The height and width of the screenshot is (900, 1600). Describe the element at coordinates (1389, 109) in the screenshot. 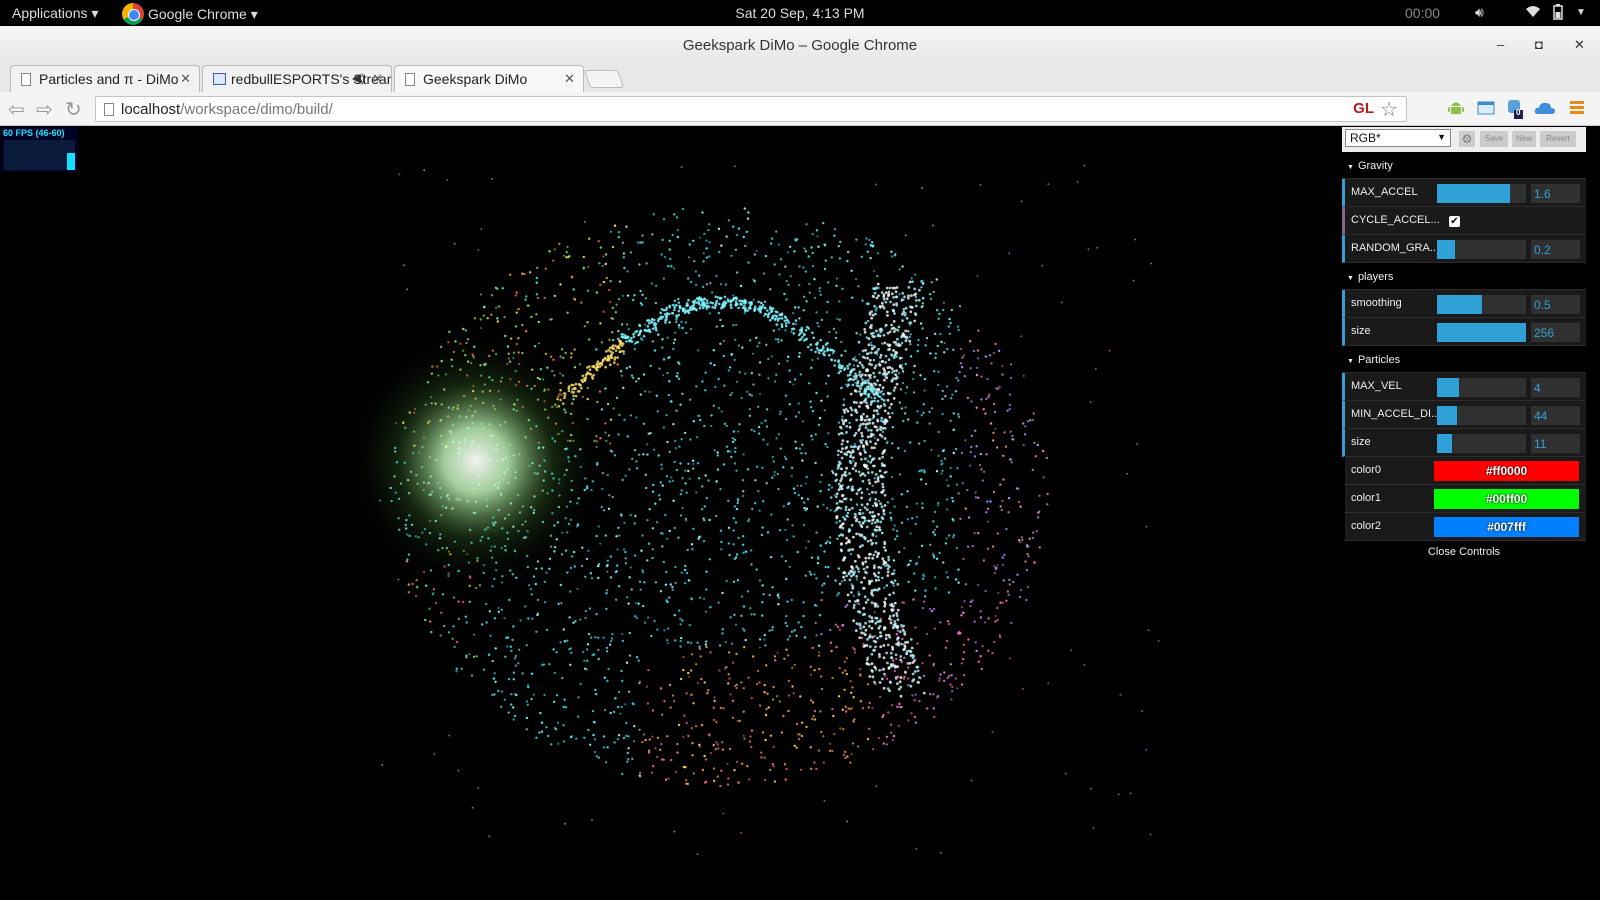

I see `bookmark-star-icon: ☆` at that location.